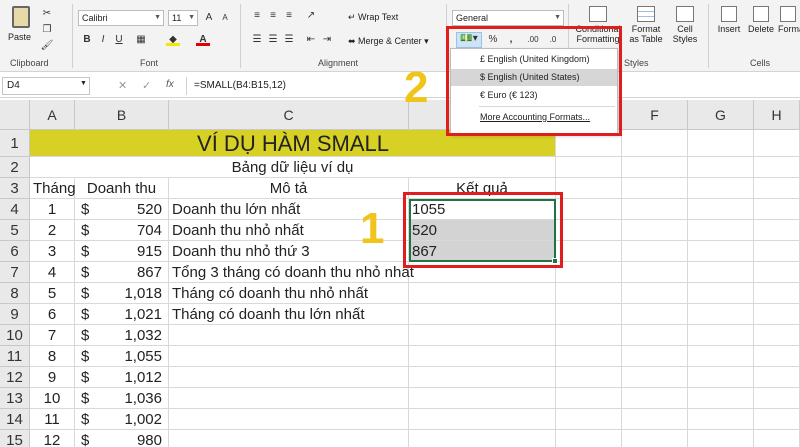 This screenshot has width=800, height=447. What do you see at coordinates (47, 14) in the screenshot?
I see `cut-icon: ✂` at bounding box center [47, 14].